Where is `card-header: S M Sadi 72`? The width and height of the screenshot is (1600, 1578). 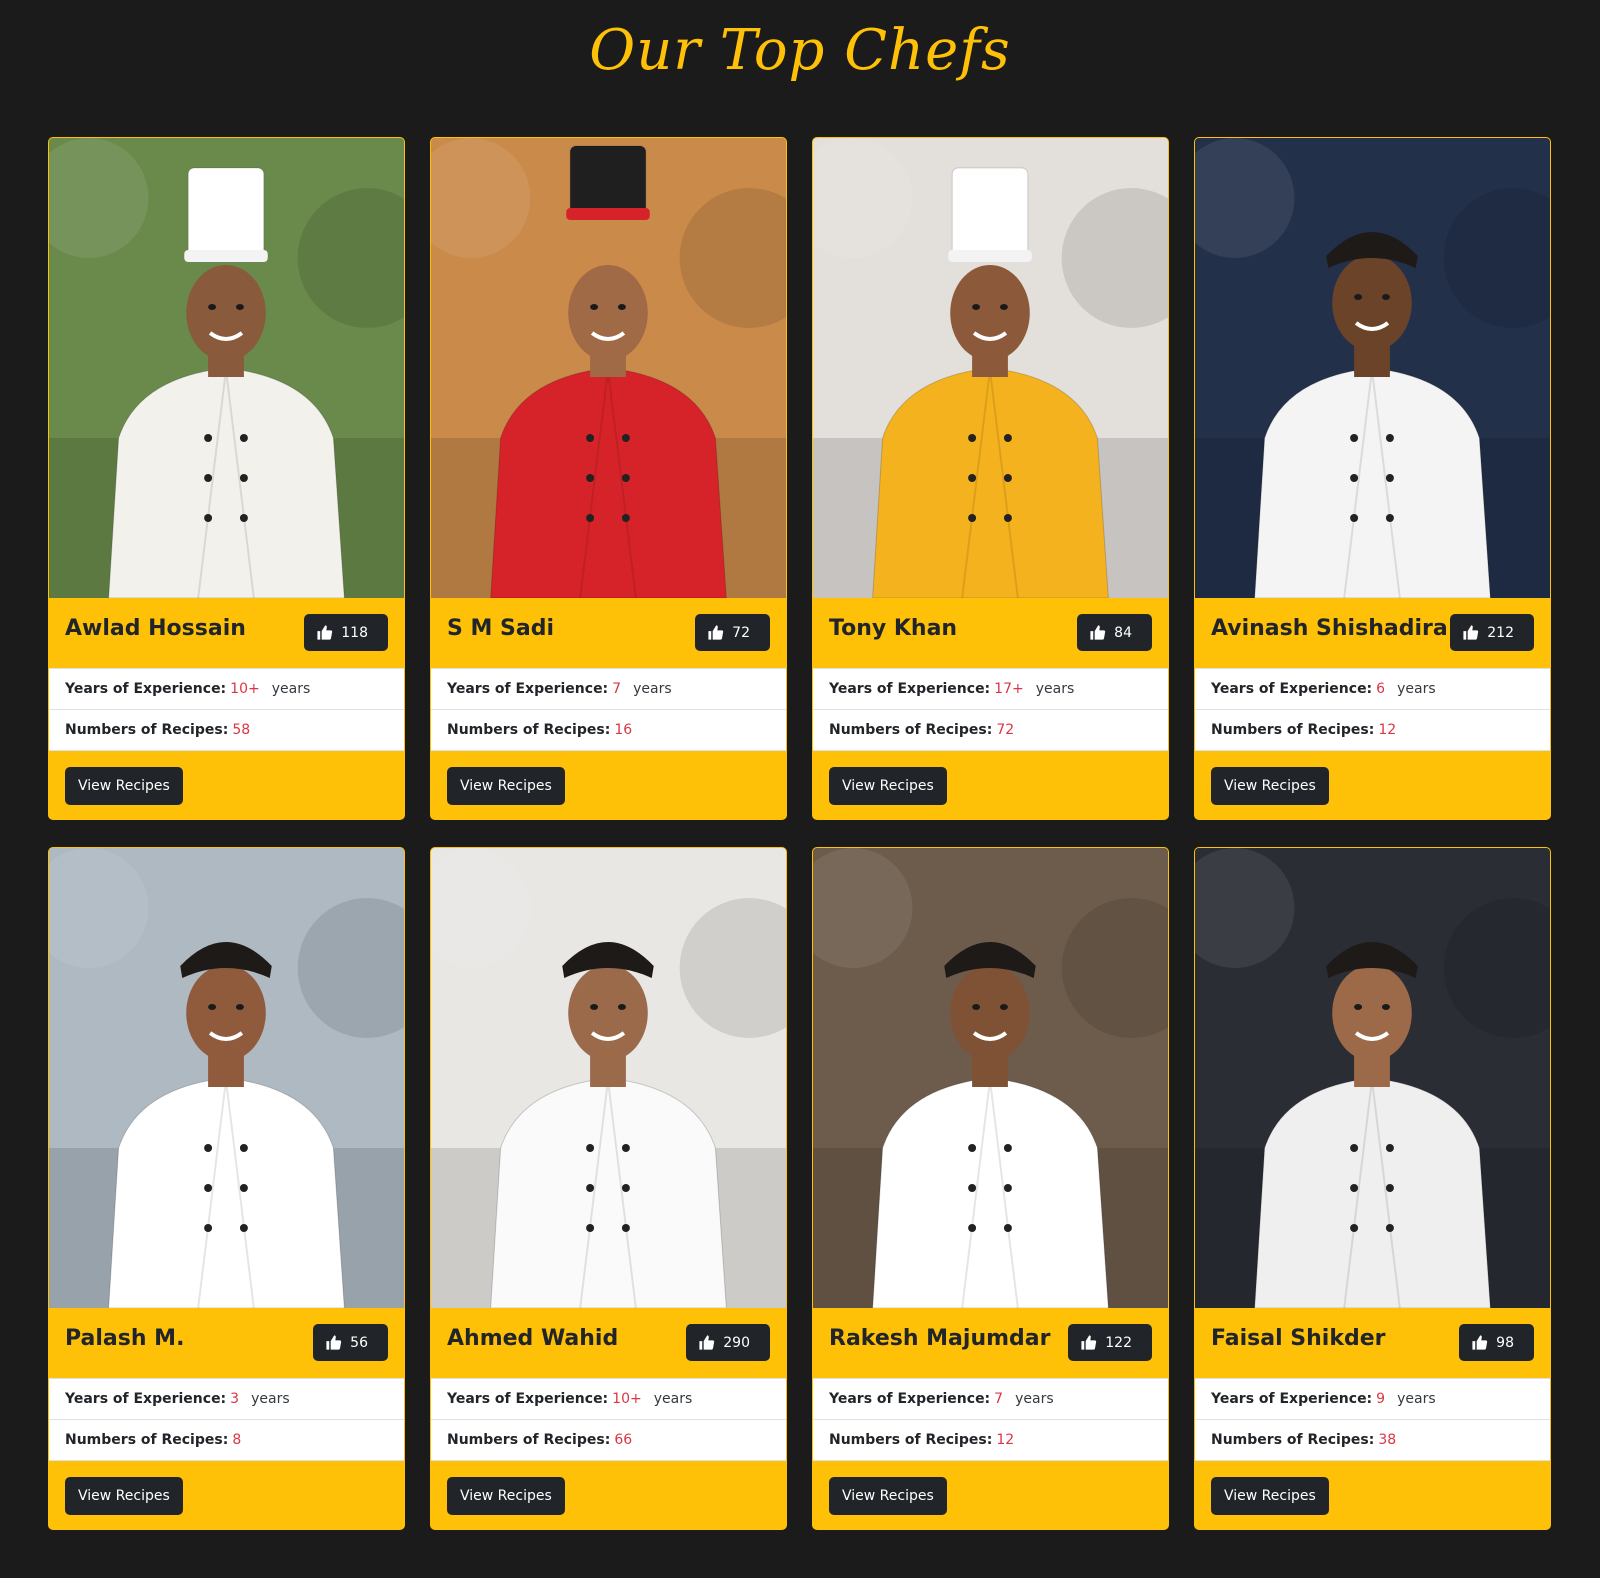
card-header: S M Sadi 72 is located at coordinates (608, 633).